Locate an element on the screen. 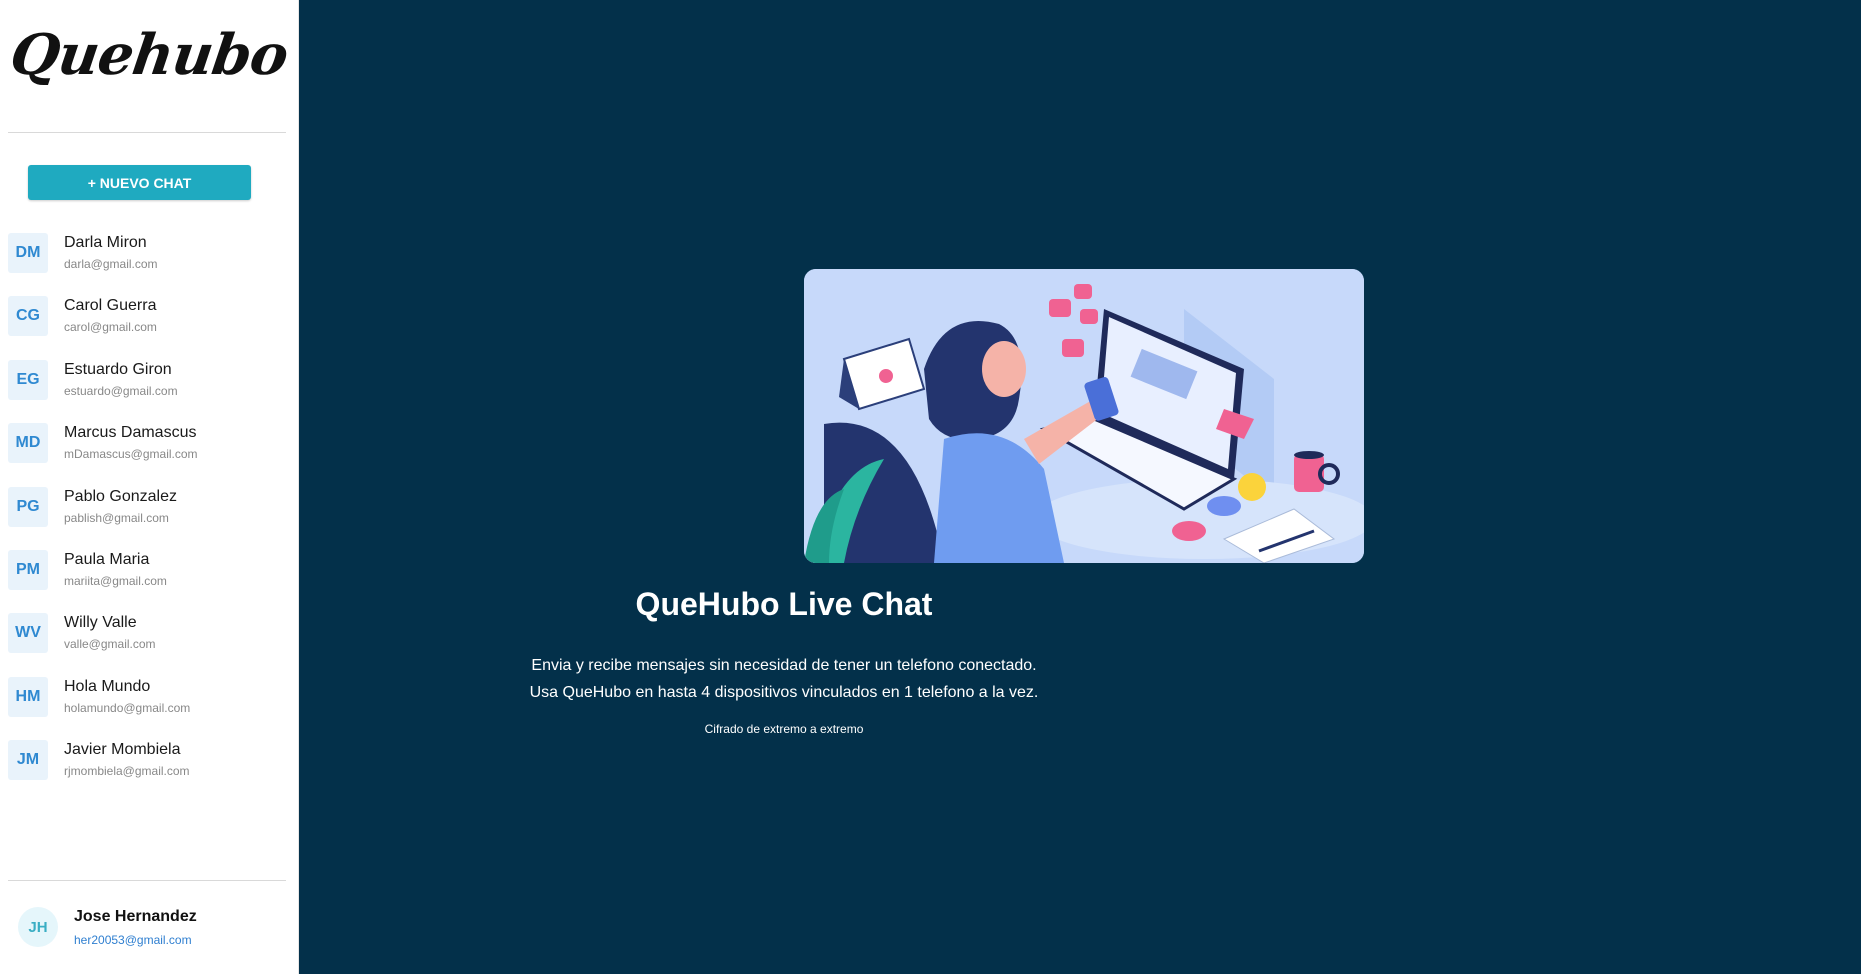 This screenshot has height=974, width=1861. contact-name: Pablo Gonzalez is located at coordinates (120, 496).